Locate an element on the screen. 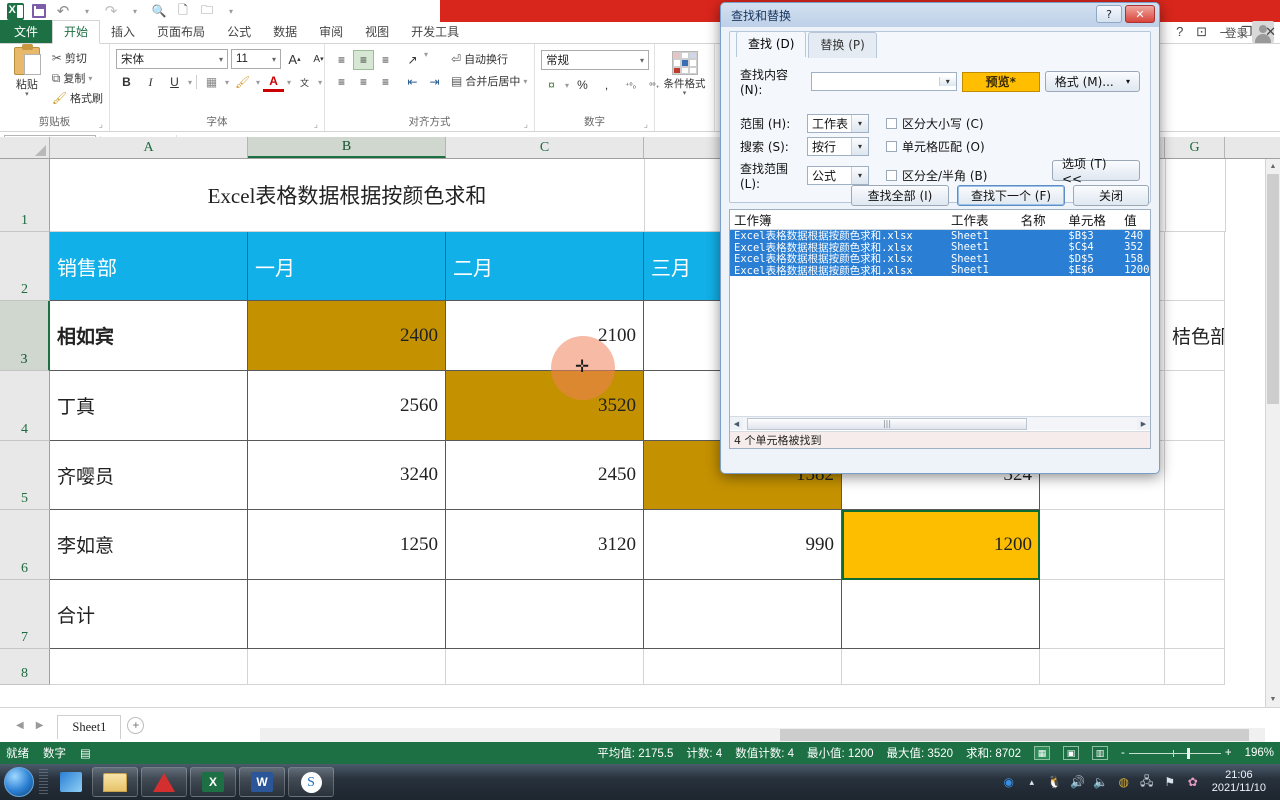  cut-button: ✂ 剪切 is located at coordinates (77, 58).